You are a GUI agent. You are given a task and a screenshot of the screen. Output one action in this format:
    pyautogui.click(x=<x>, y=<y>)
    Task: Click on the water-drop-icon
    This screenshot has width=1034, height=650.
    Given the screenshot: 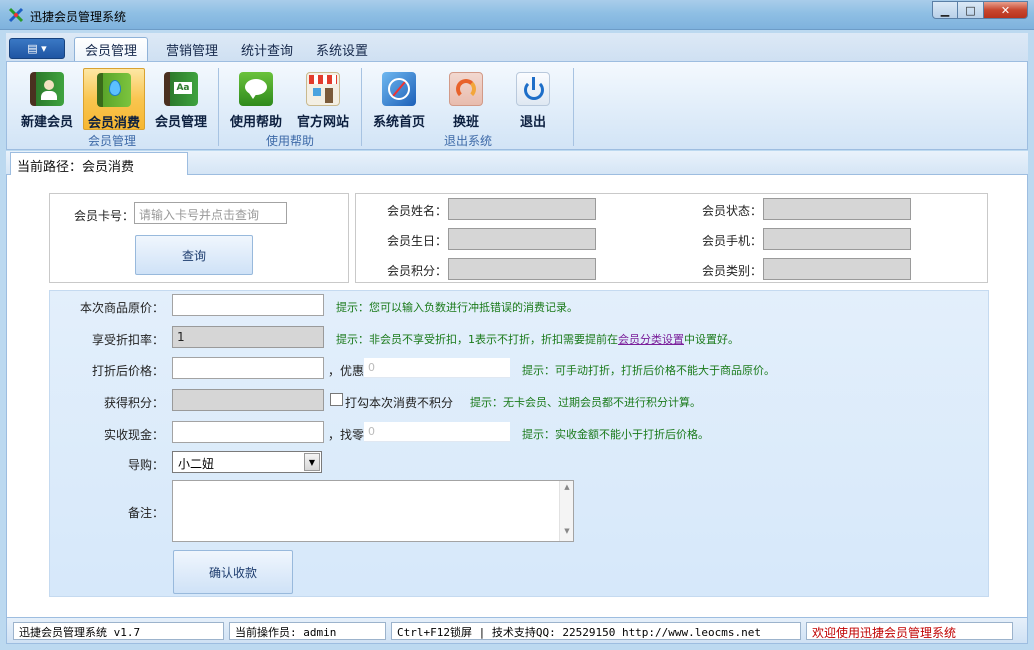 What is the action you would take?
    pyautogui.click(x=114, y=90)
    